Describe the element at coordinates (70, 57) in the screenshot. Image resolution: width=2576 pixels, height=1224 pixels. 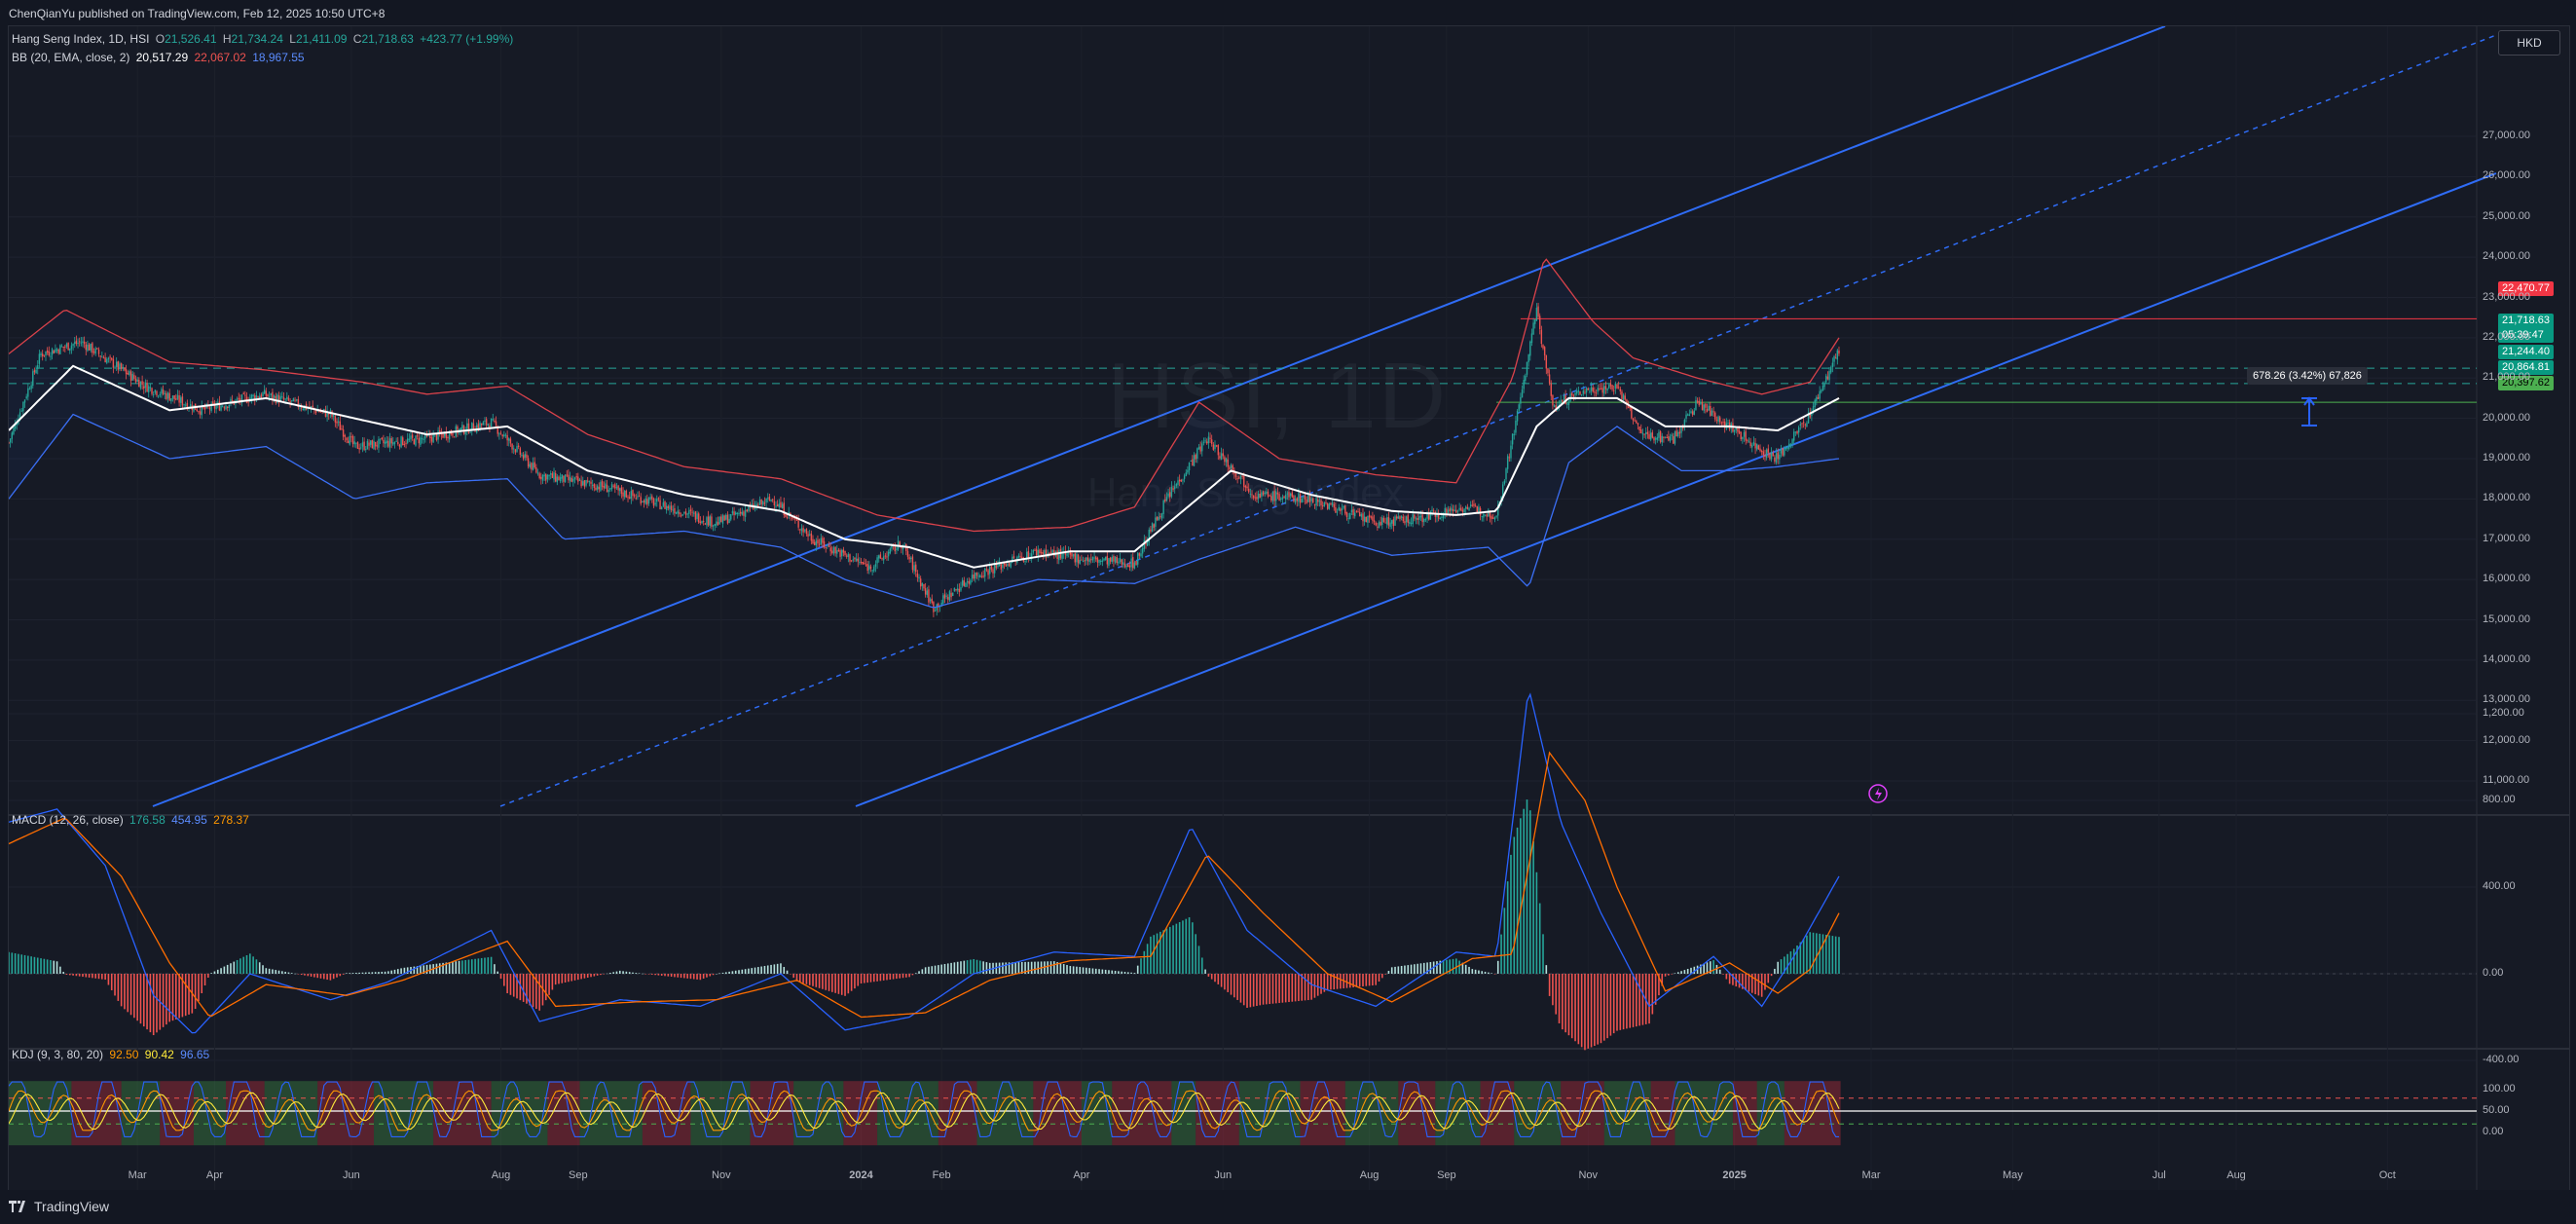
I see `bb-label: BB (20, EMA, close, 2)` at that location.